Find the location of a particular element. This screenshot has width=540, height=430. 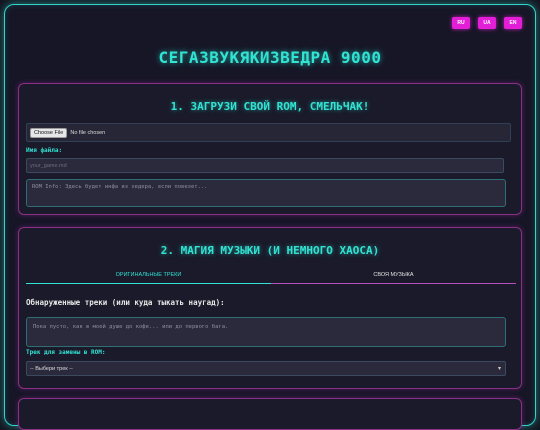

next-panel is located at coordinates (270, 414).